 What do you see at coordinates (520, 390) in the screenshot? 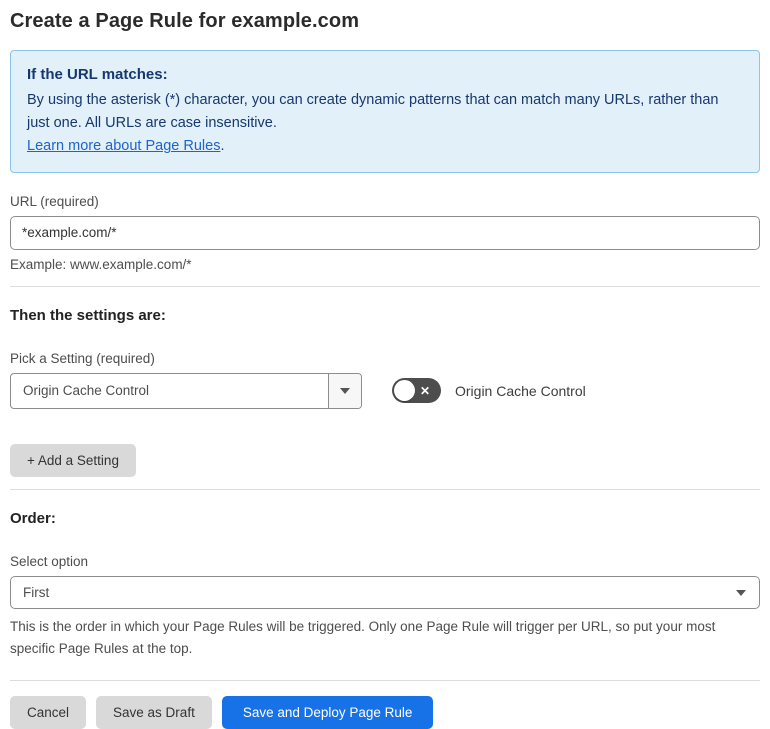
I see `toggle-label: Origin Cache Control` at bounding box center [520, 390].